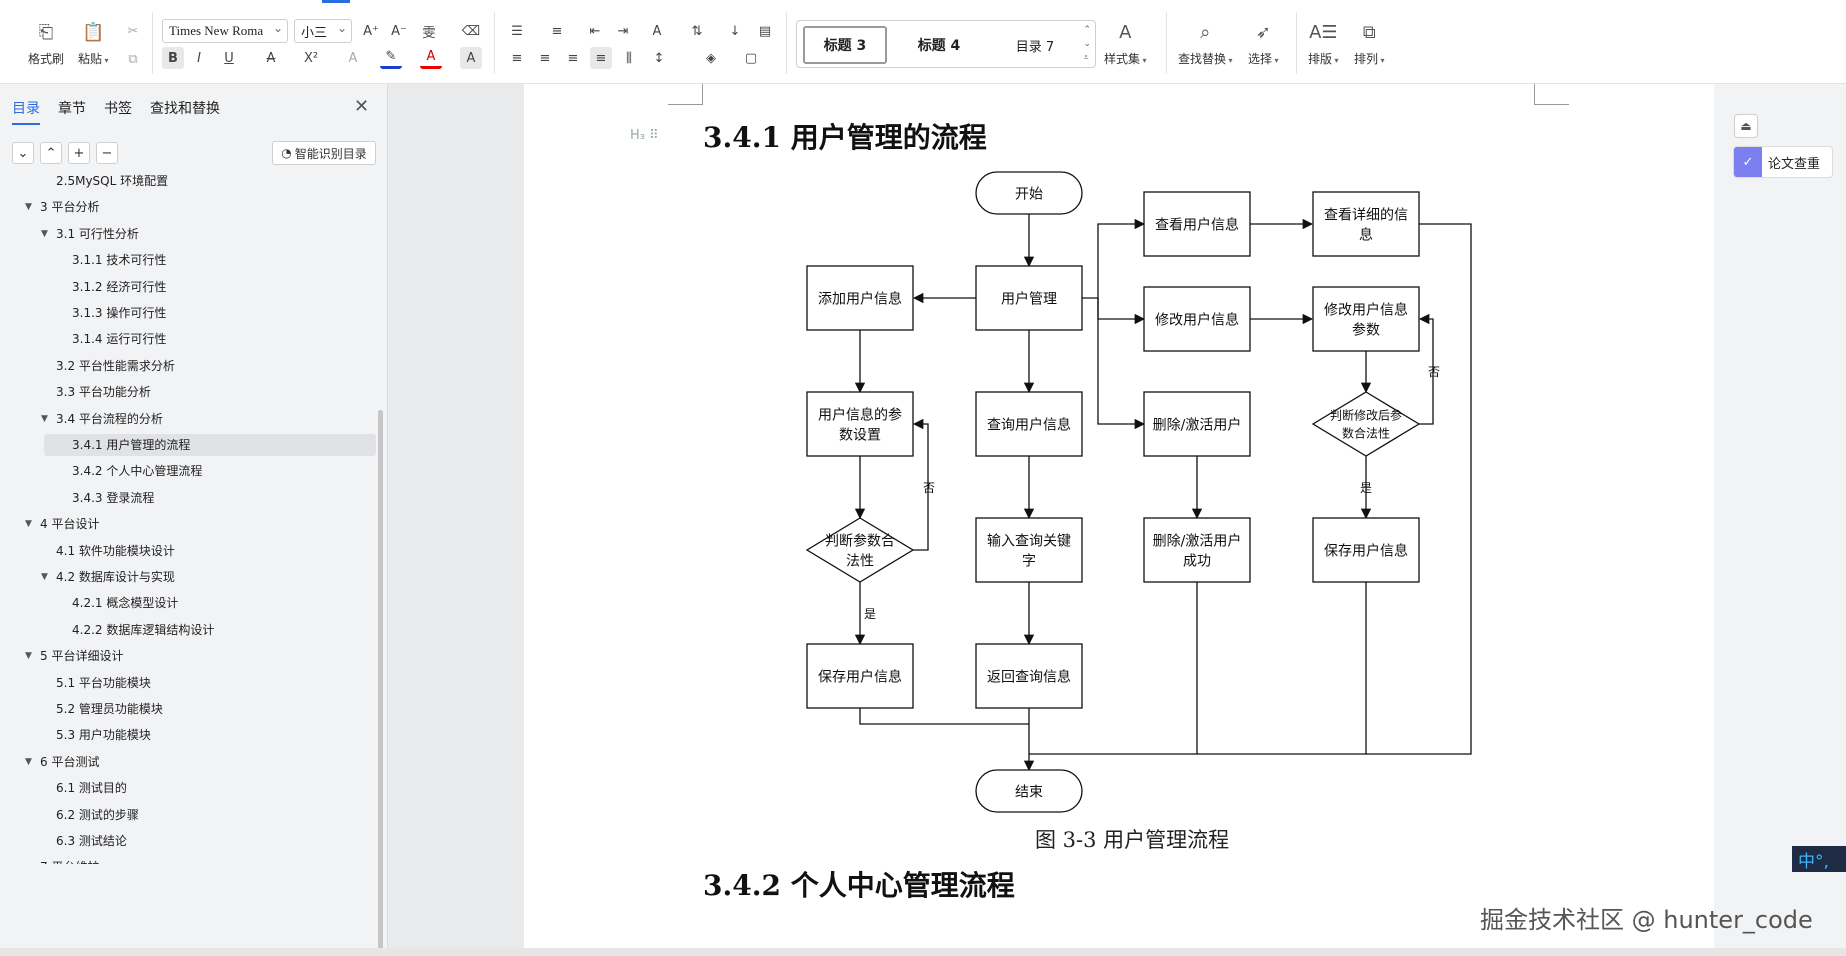  What do you see at coordinates (471, 31) in the screenshot?
I see `clear-format-icon: ⌫` at bounding box center [471, 31].